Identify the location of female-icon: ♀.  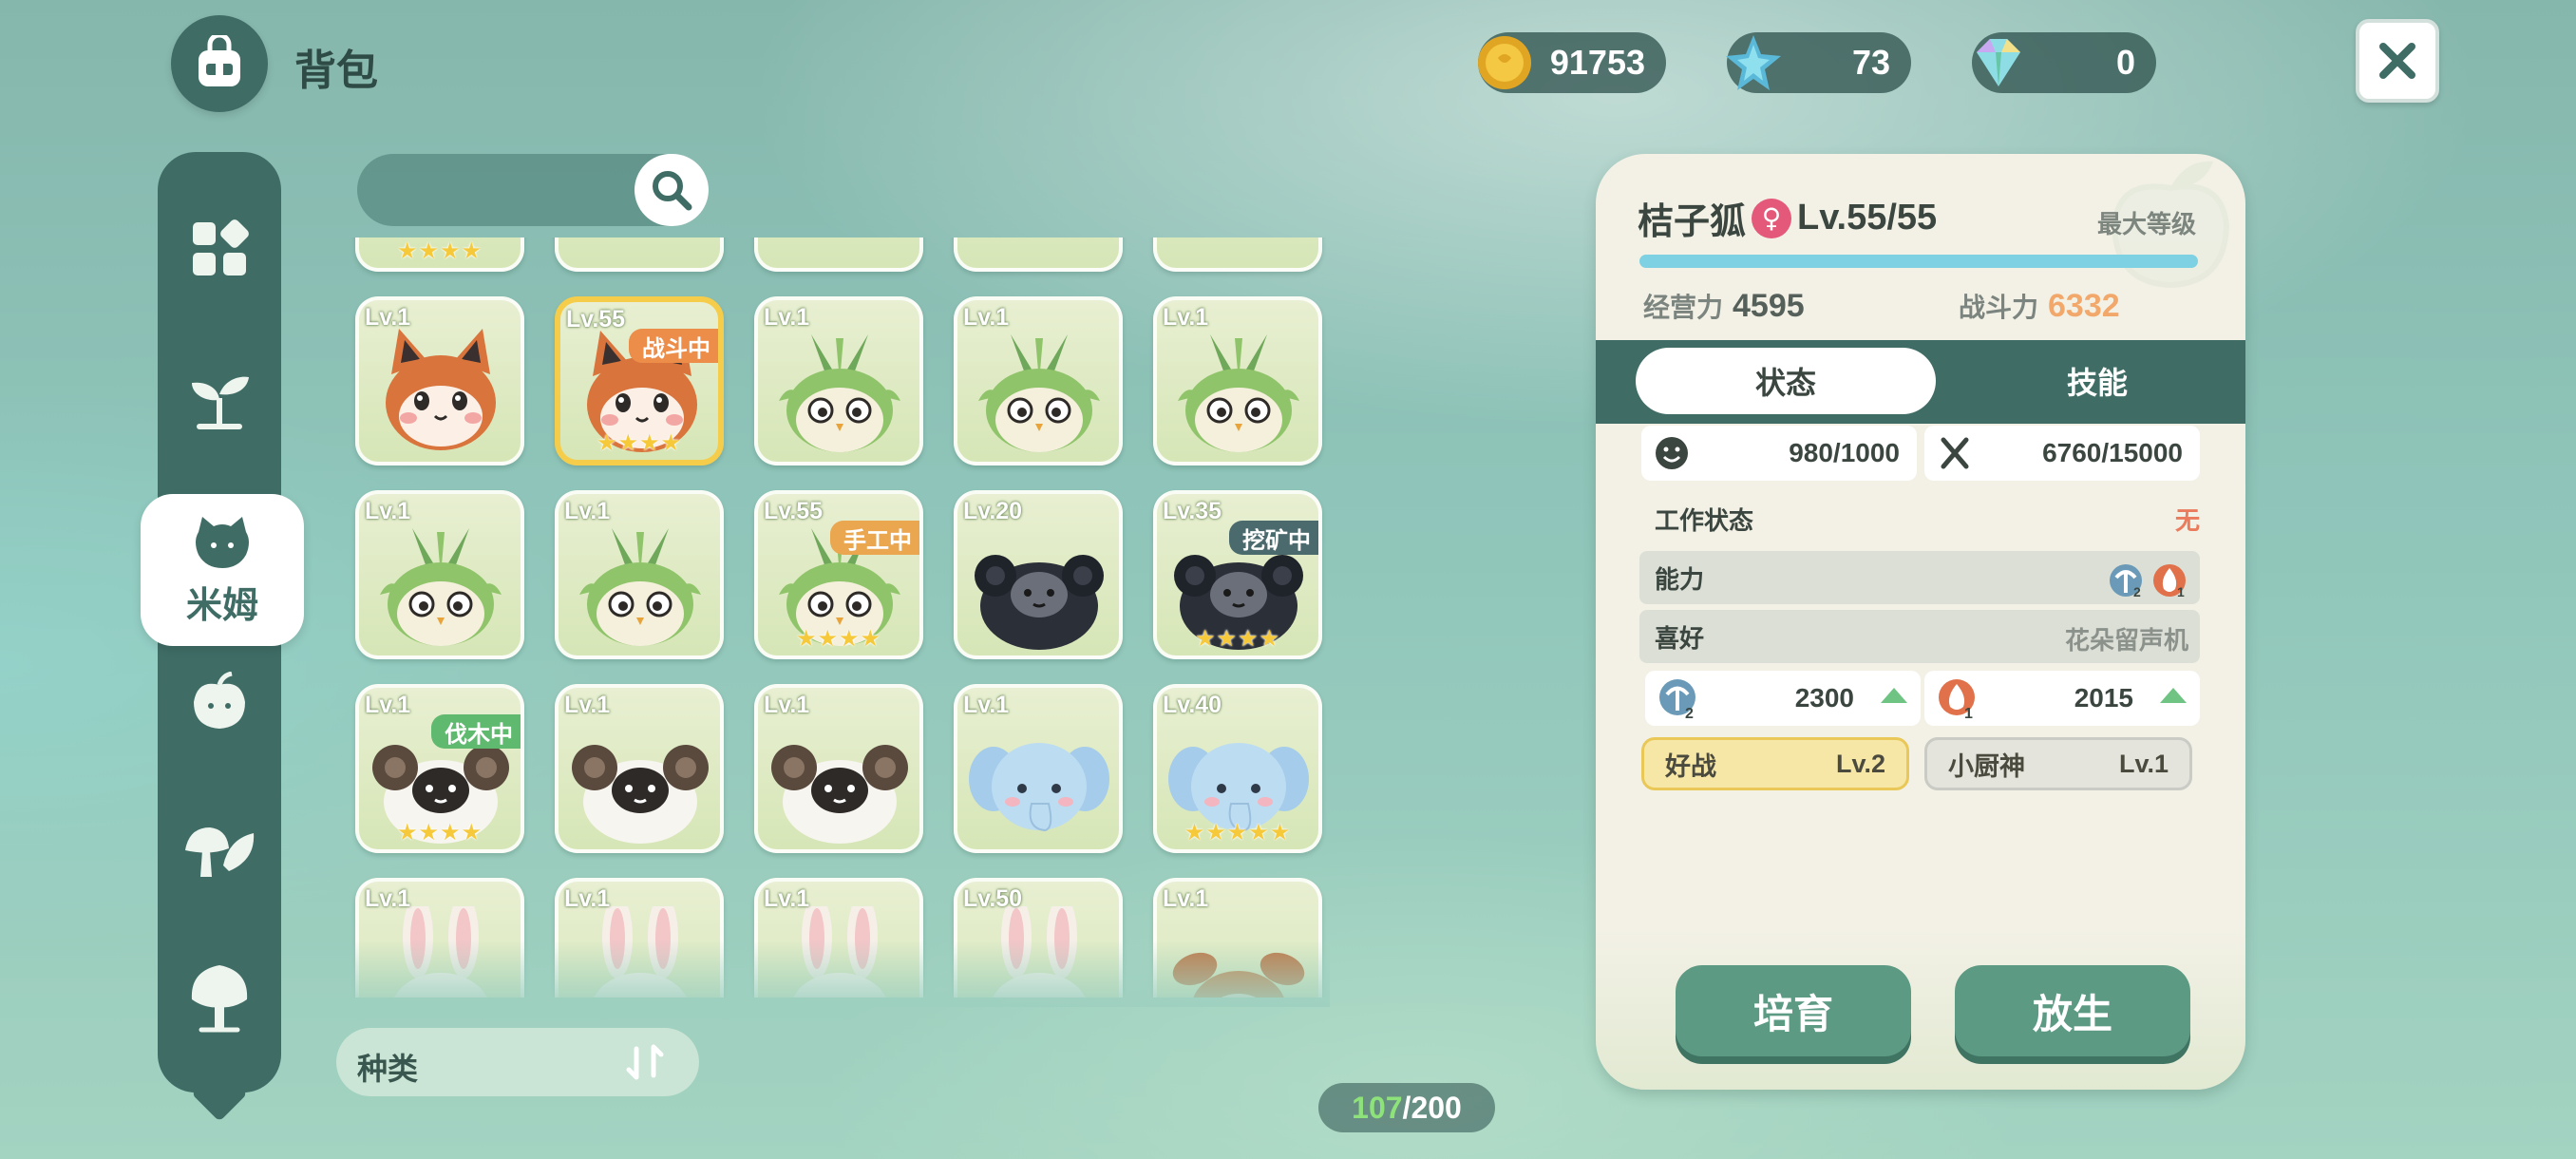
(1772, 218).